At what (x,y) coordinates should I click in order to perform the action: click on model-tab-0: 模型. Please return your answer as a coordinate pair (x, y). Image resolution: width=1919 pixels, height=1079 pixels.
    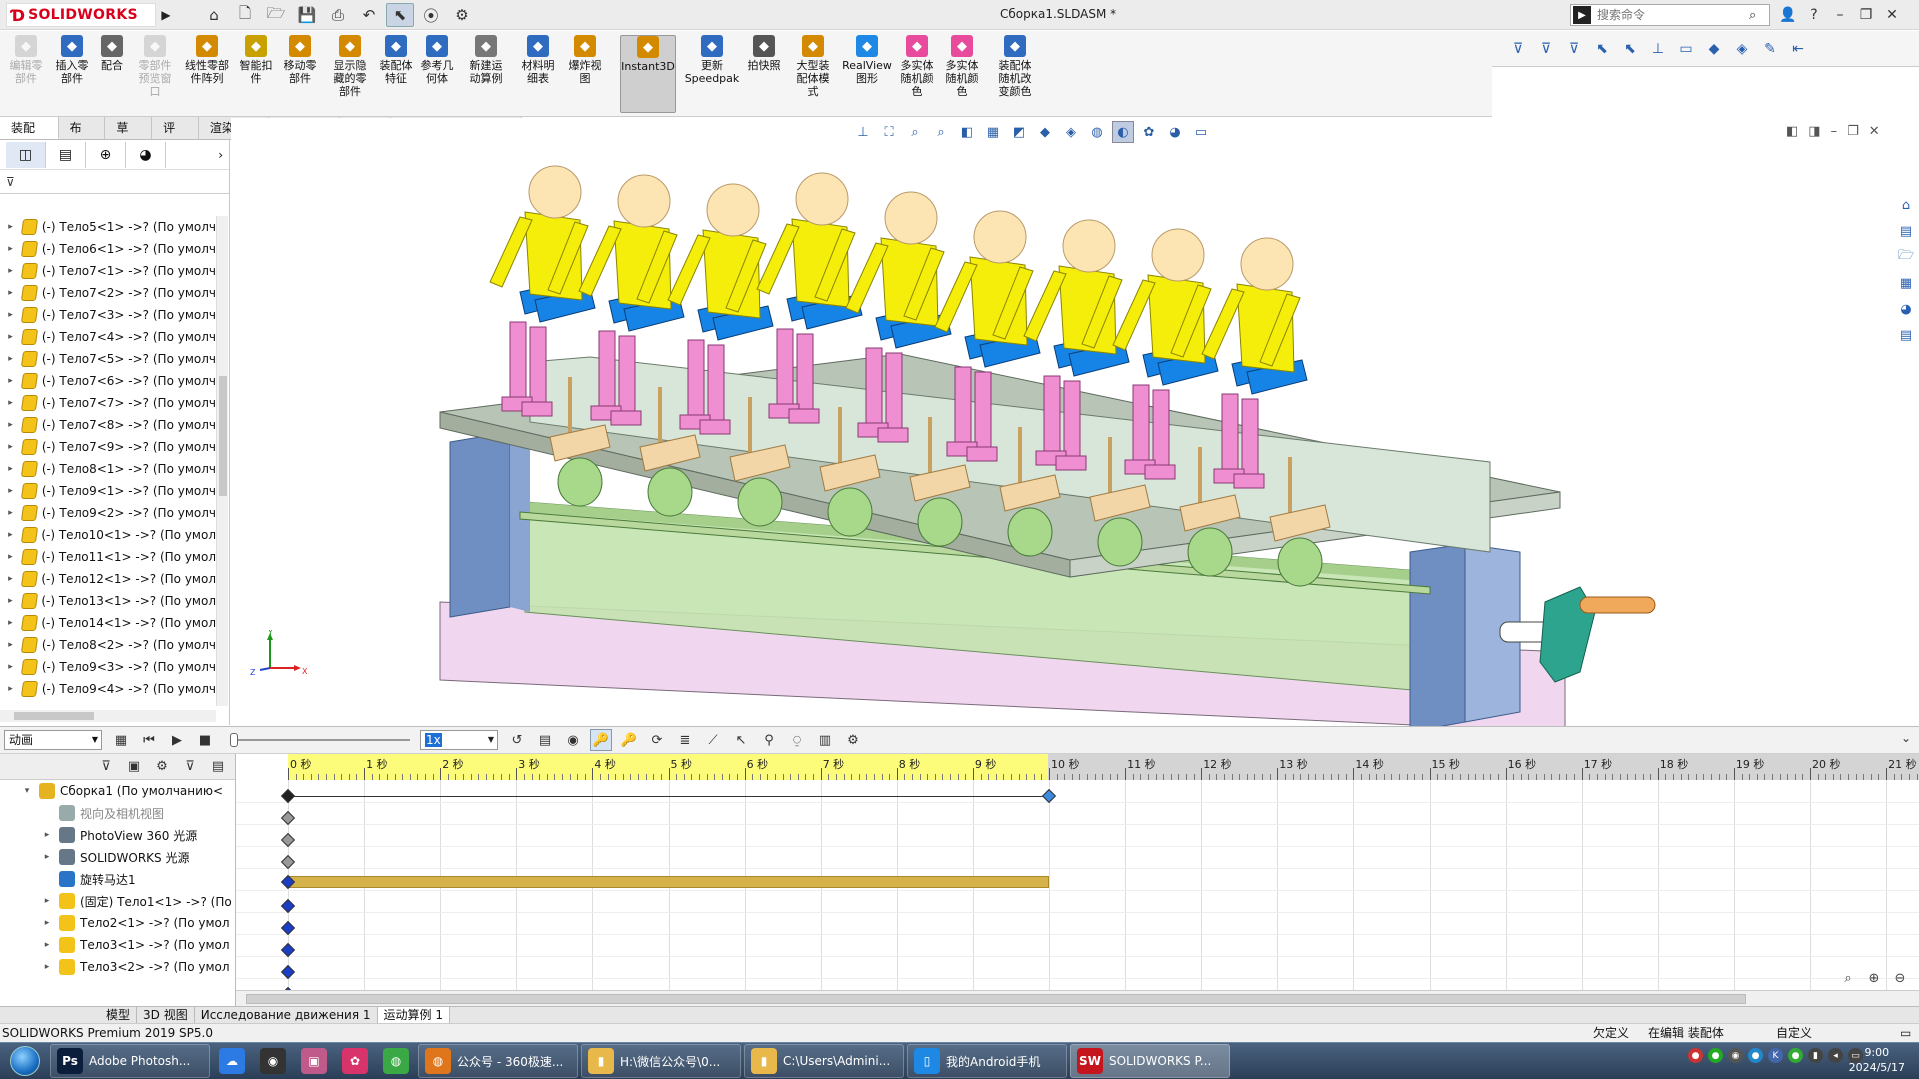
    Looking at the image, I should click on (119, 1015).